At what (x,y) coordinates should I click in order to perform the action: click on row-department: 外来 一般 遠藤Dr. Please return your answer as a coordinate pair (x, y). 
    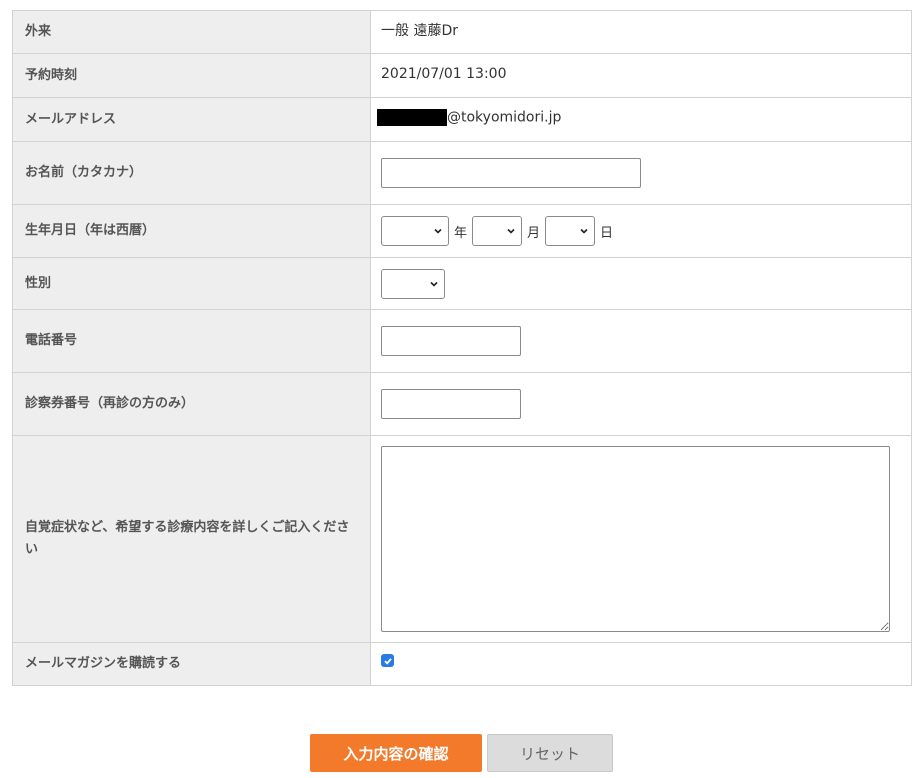
    Looking at the image, I should click on (462, 32).